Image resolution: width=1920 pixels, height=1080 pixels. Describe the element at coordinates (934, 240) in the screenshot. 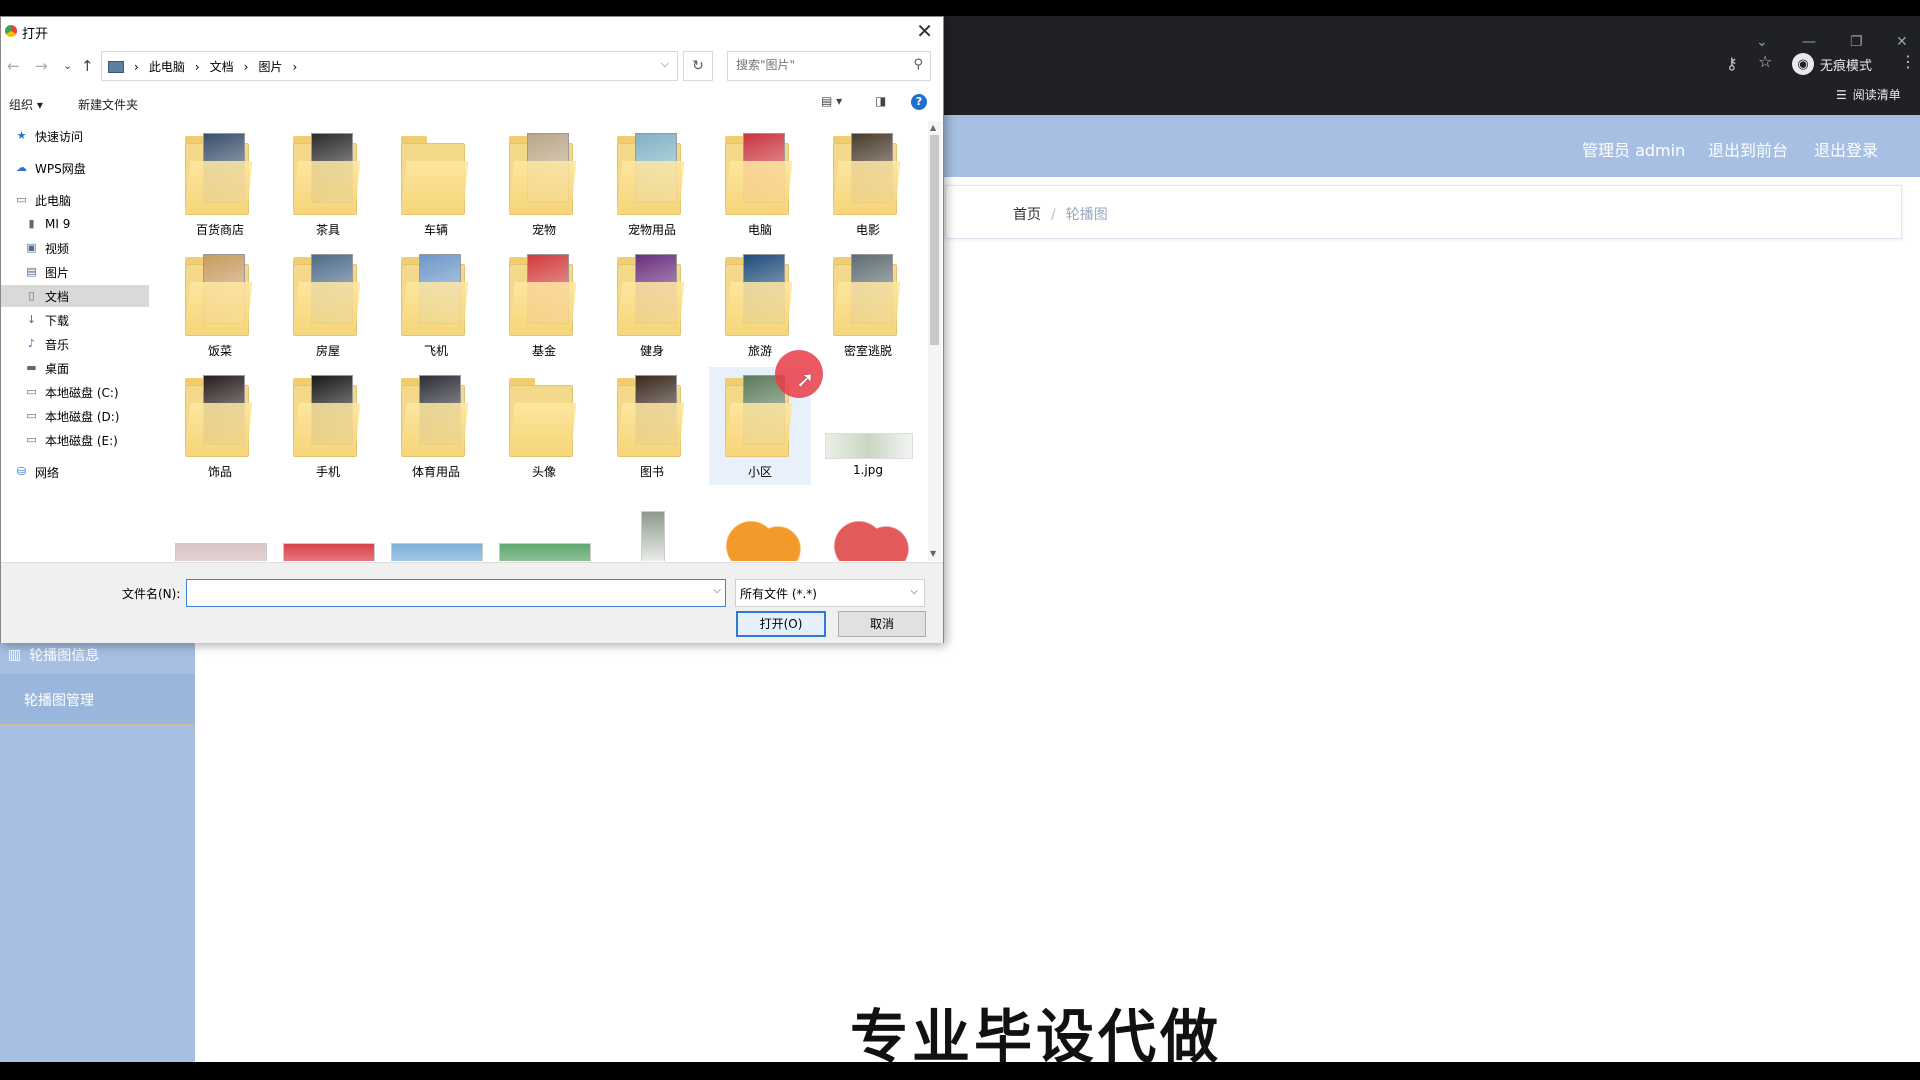

I see `scroll-thumb` at that location.